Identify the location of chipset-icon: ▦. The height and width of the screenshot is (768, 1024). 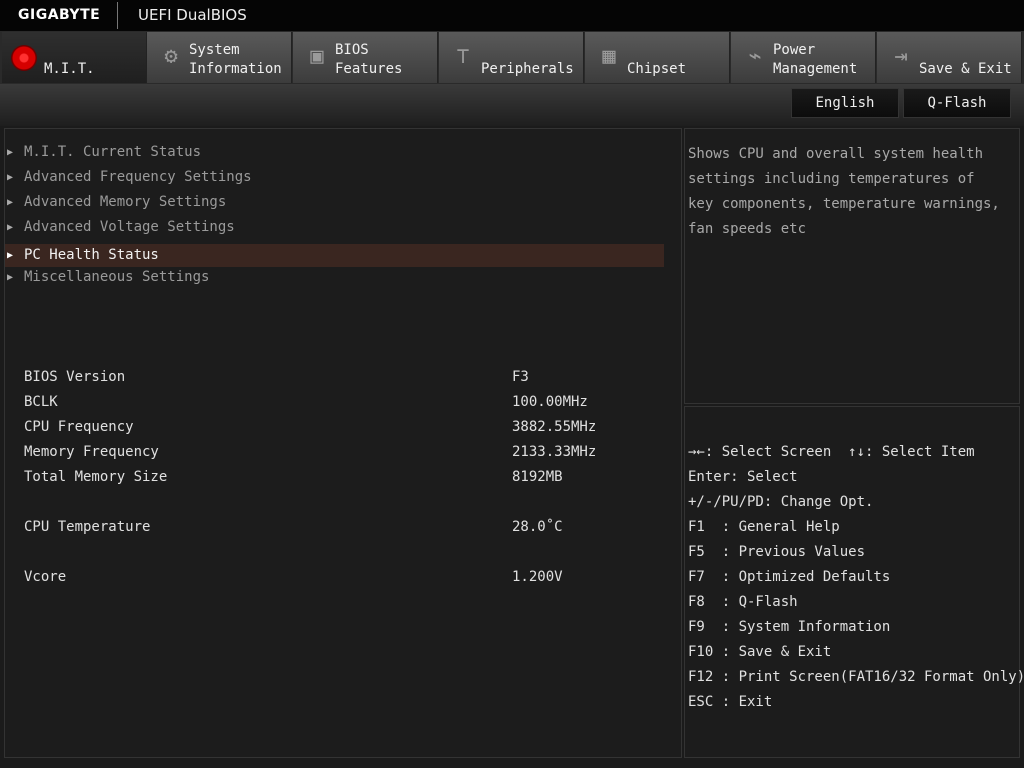
(609, 56).